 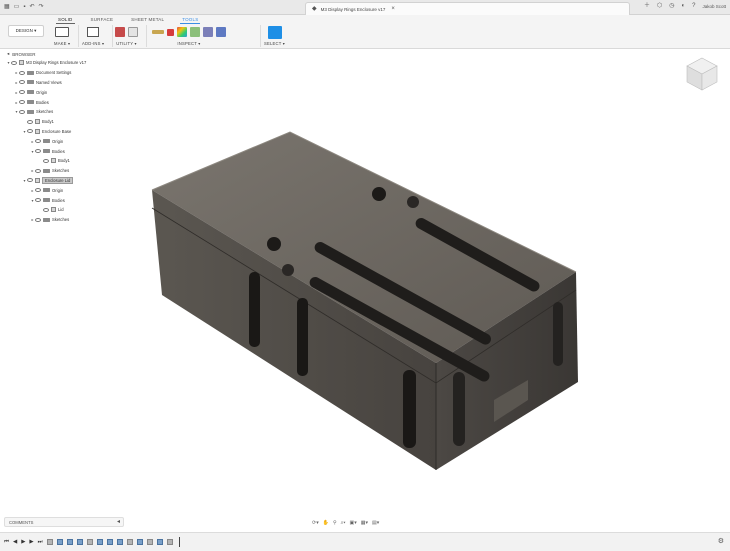 I want to click on curvature-icon, so click(x=182, y=32).